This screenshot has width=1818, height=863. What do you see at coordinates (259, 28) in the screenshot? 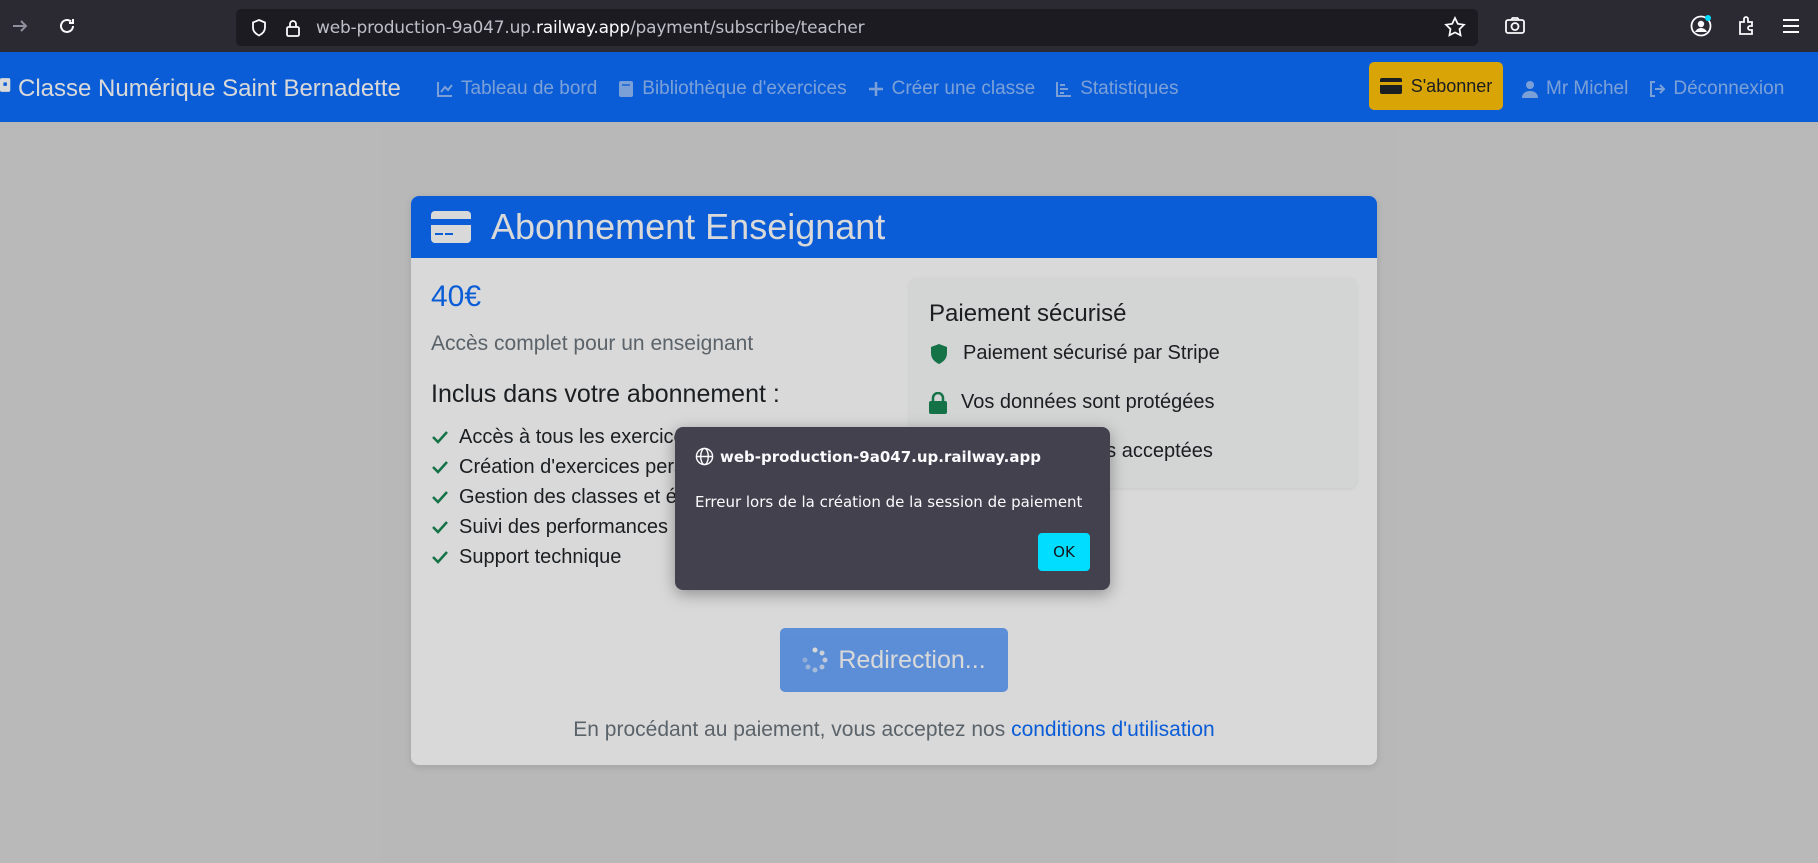
I see `shield-icon` at bounding box center [259, 28].